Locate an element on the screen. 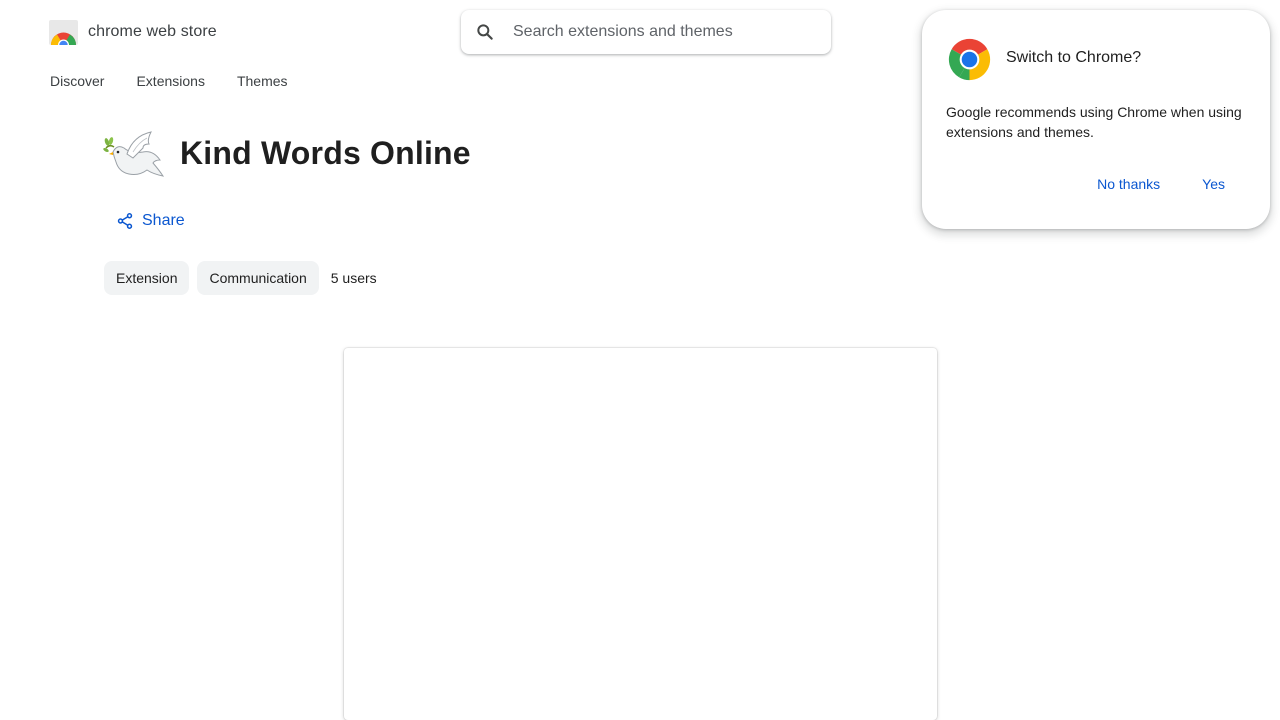 The width and height of the screenshot is (1280, 720). user-count: 5 users is located at coordinates (353, 278).